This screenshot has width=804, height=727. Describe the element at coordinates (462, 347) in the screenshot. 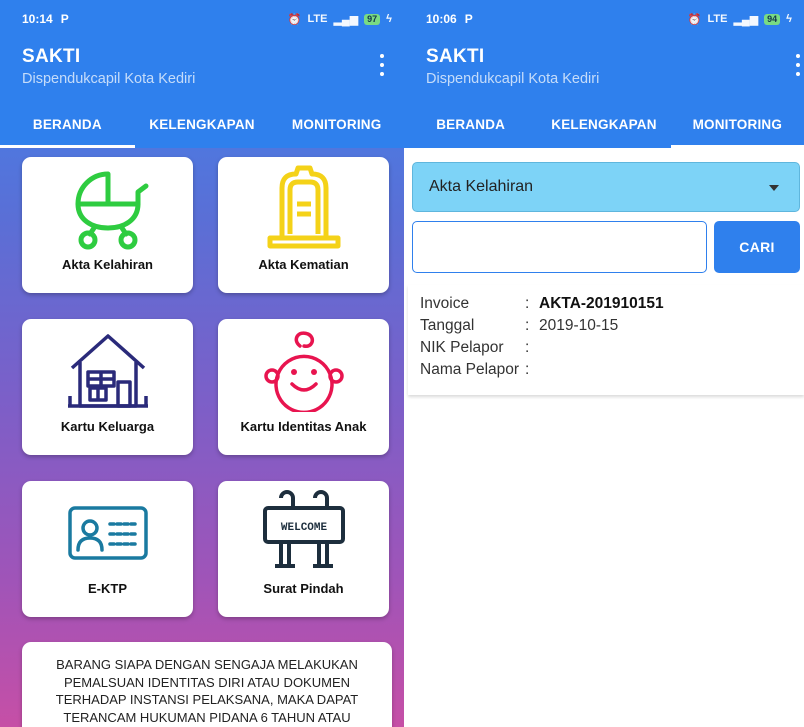

I see `result-key: NIK Pelapor` at that location.